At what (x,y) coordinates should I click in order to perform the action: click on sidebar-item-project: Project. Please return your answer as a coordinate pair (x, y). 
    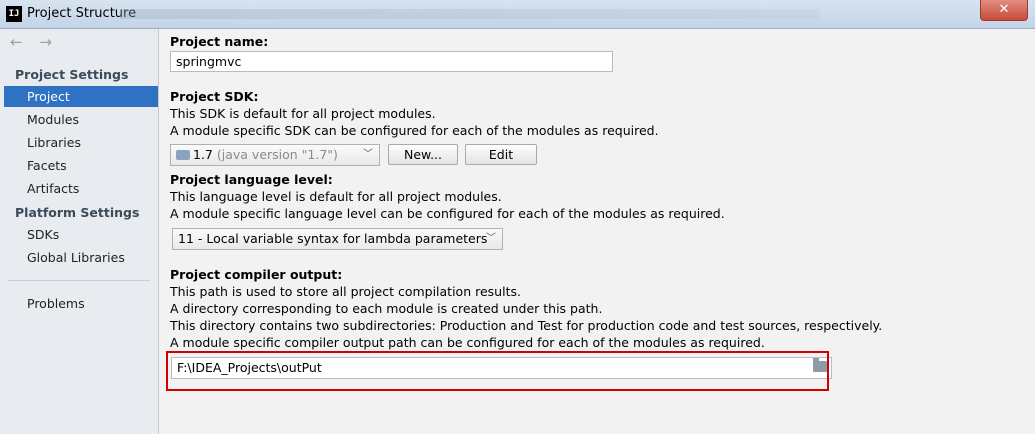
    Looking at the image, I should click on (81, 96).